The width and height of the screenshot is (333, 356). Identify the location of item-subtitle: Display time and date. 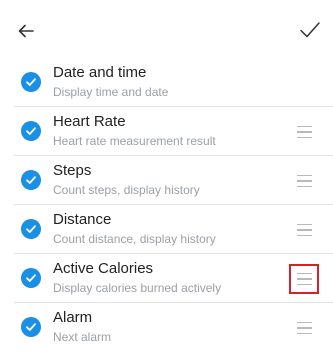
(111, 92).